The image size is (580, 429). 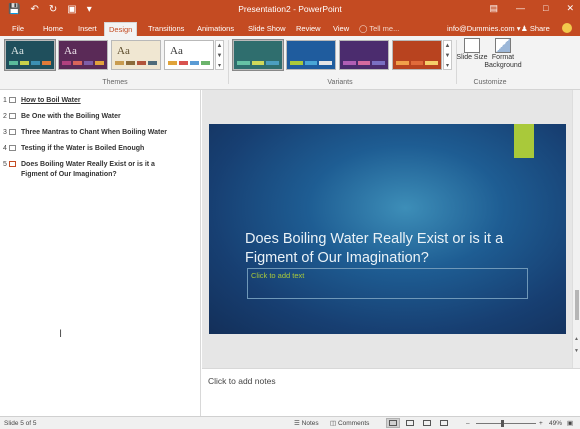 I want to click on minimize-icon: —, so click(x=520, y=8).